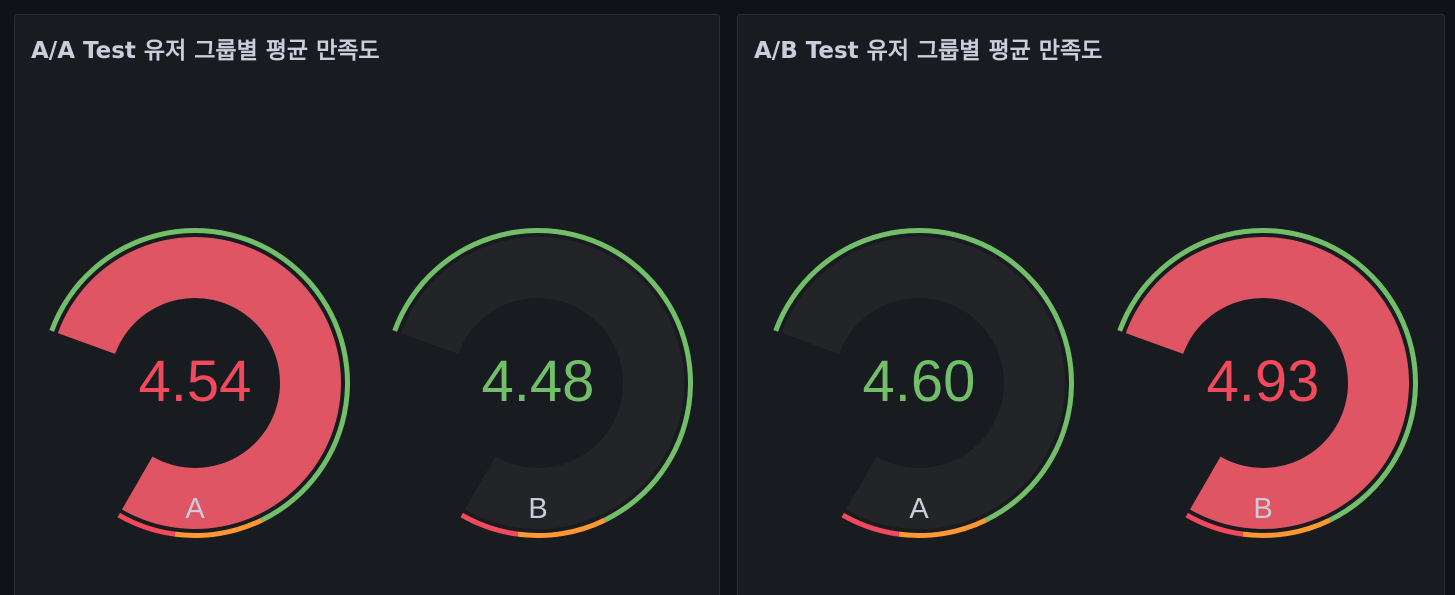  I want to click on gauge-ab-b: 4.93, so click(1267, 383).